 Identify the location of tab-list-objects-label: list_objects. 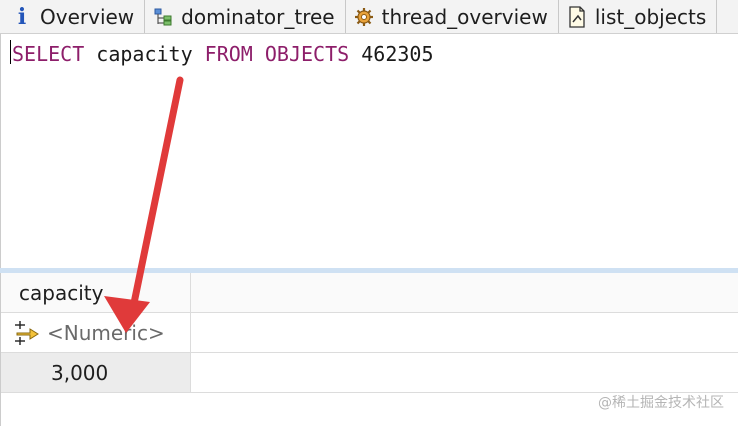
(650, 17).